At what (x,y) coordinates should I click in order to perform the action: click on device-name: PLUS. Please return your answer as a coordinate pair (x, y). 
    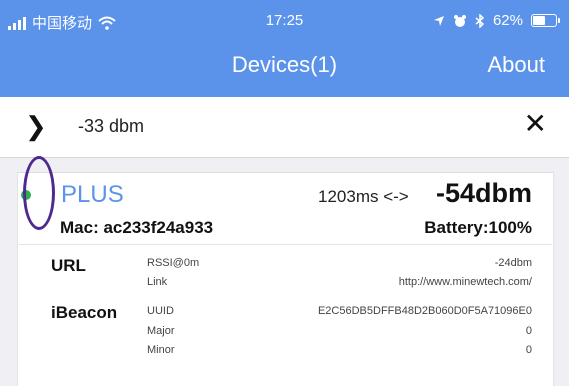
    Looking at the image, I should click on (92, 194).